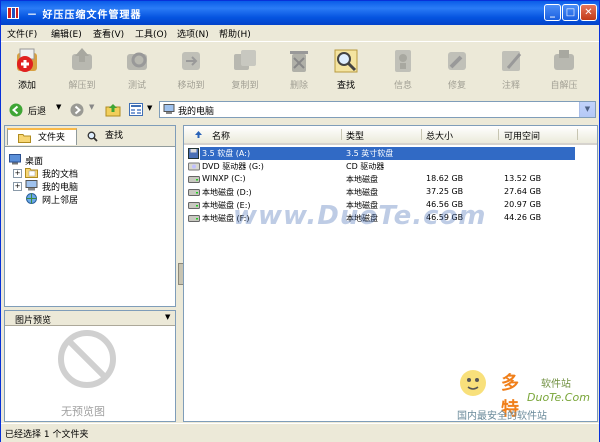  I want to click on tree-item-my-computer: + 我的电脑, so click(89, 186).